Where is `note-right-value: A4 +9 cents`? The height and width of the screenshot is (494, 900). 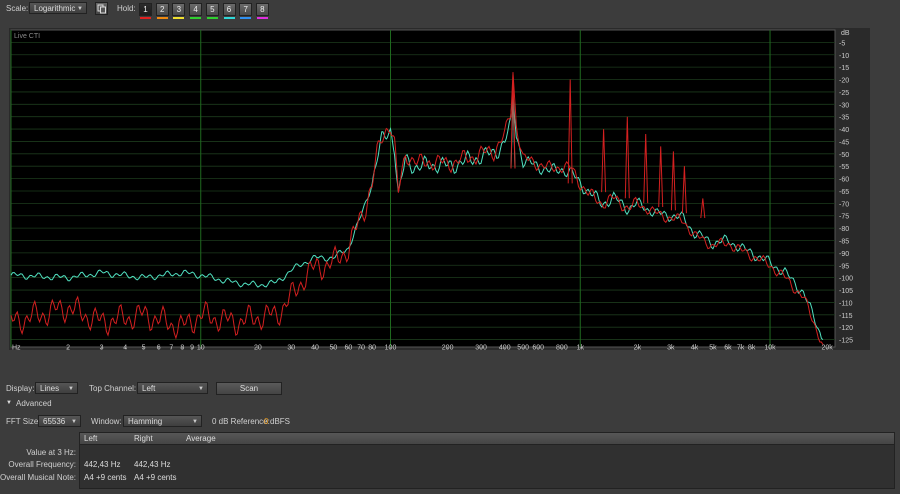 note-right-value: A4 +9 cents is located at coordinates (155, 477).